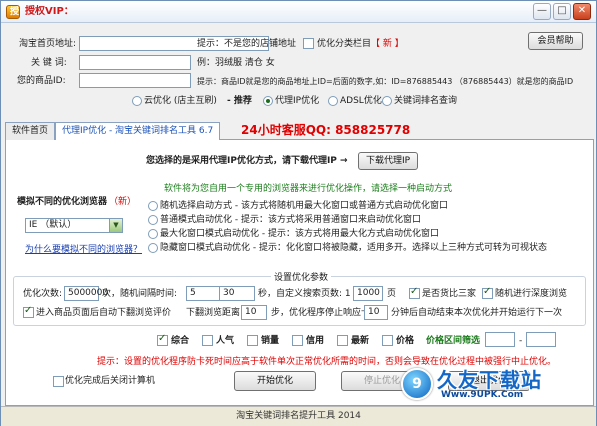 The image size is (597, 426). I want to click on mode-adsl-radio, so click(333, 101).